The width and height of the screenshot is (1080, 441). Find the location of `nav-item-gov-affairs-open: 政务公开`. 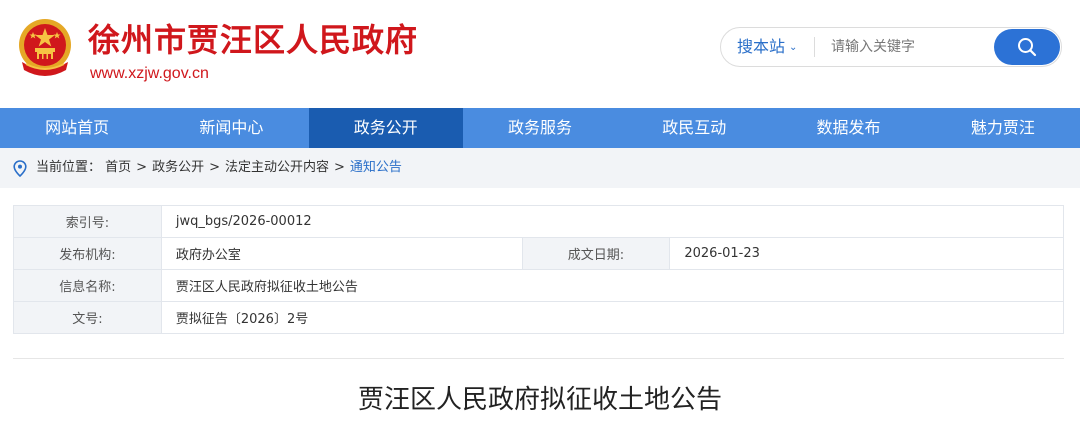

nav-item-gov-affairs-open: 政务公开 is located at coordinates (385, 128).